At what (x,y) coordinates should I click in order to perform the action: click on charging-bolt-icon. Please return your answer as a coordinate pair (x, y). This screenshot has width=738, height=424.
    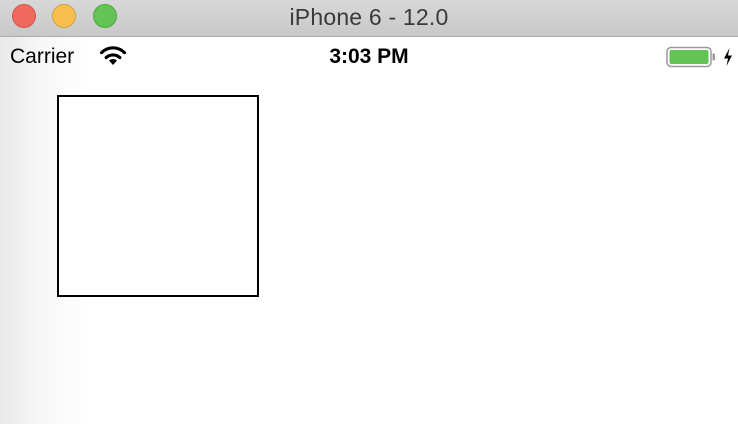
    Looking at the image, I should click on (728, 57).